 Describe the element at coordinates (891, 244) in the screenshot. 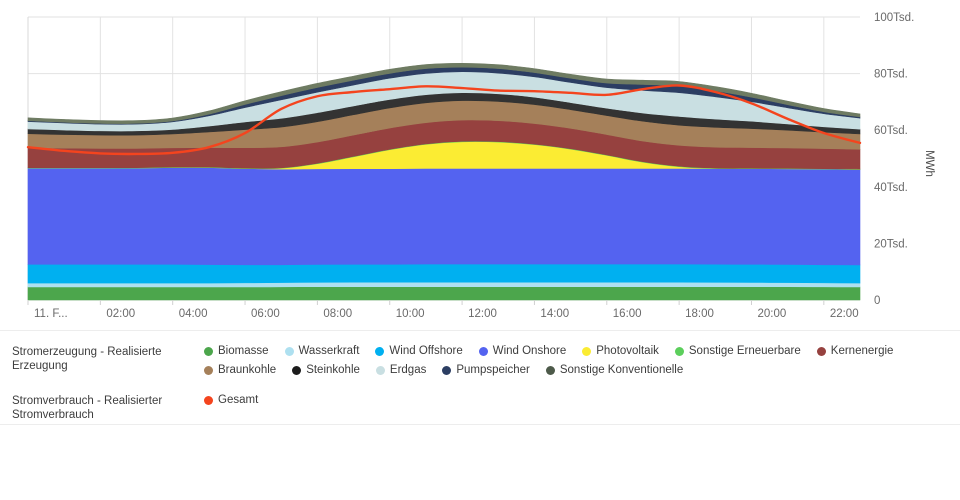

I see `y-axis-tick-label: 20Tsd.` at that location.